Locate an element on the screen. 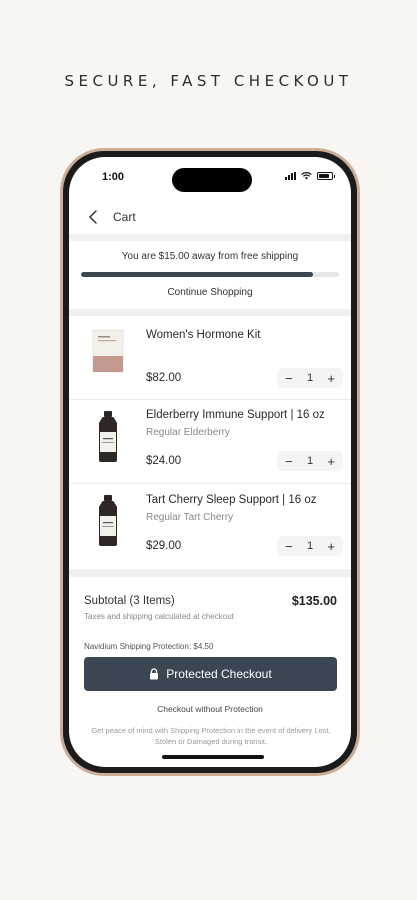 This screenshot has height=900, width=417. progress-fill is located at coordinates (197, 274).